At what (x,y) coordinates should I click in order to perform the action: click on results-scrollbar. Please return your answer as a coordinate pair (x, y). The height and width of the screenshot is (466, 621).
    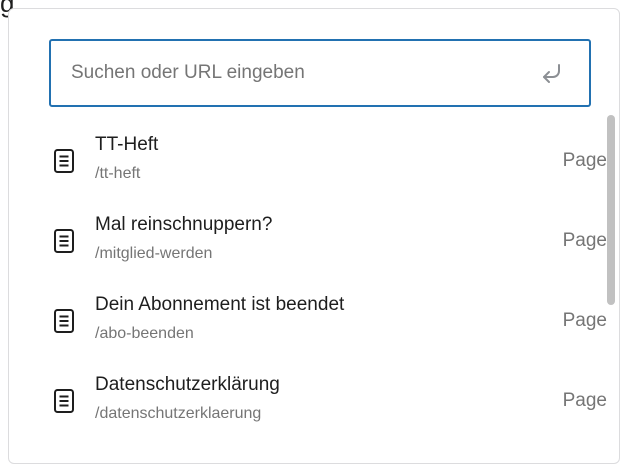
    Looking at the image, I should click on (611, 287).